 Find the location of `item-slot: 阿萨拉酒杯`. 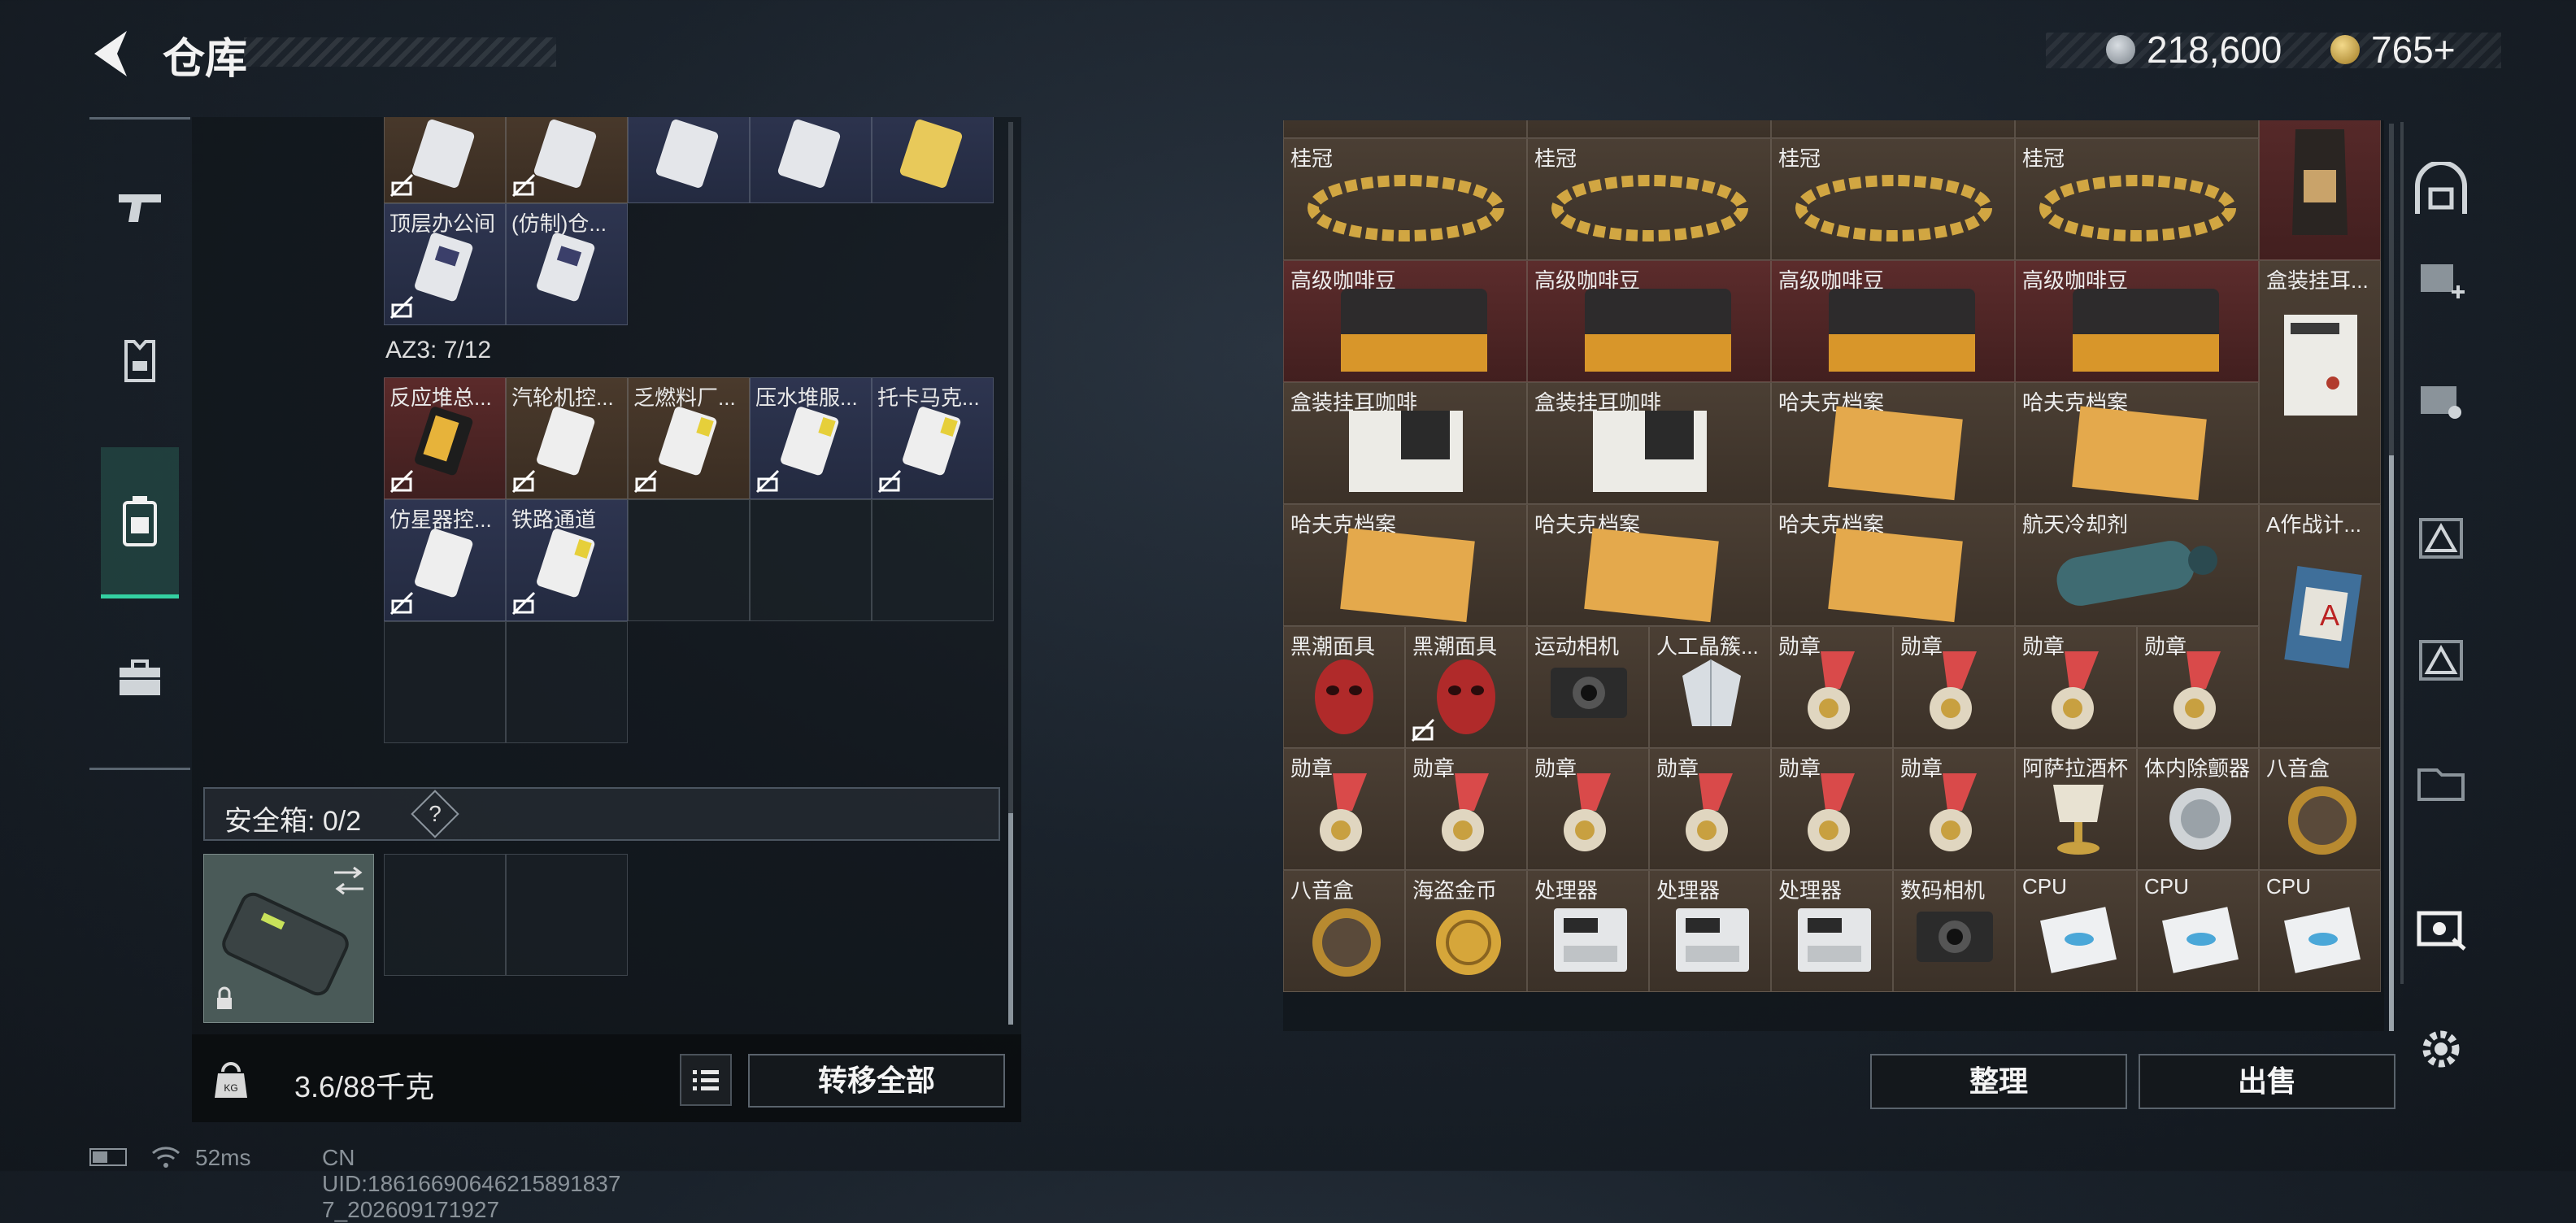

item-slot: 阿萨拉酒杯 is located at coordinates (2076, 809).